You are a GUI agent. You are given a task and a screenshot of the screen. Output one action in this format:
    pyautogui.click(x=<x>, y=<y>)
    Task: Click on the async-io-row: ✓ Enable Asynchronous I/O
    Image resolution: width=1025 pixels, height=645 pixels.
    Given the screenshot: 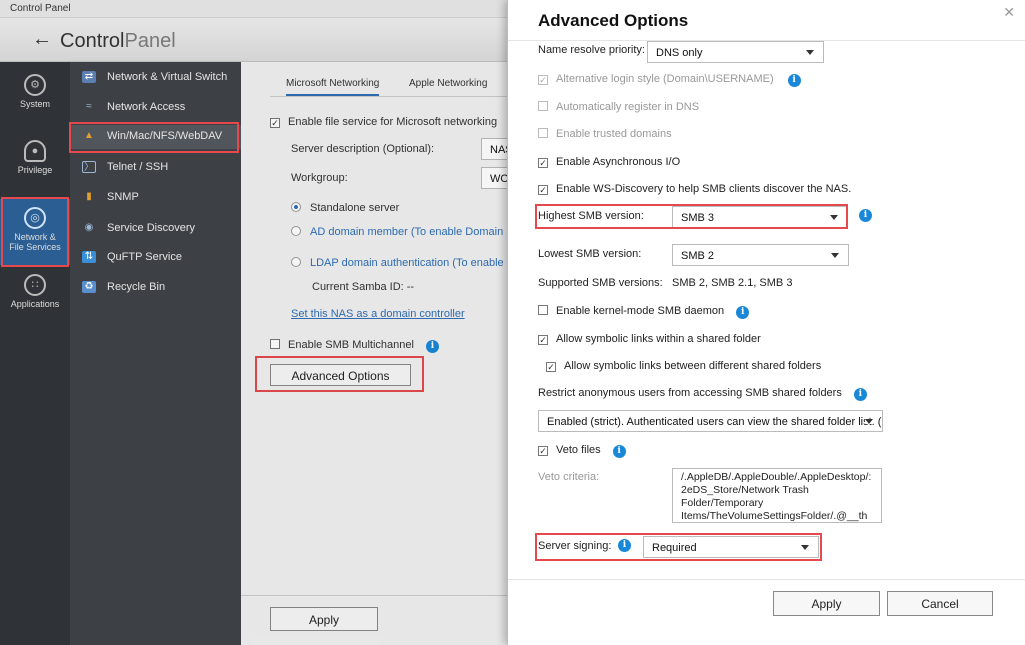 What is the action you would take?
    pyautogui.click(x=609, y=162)
    